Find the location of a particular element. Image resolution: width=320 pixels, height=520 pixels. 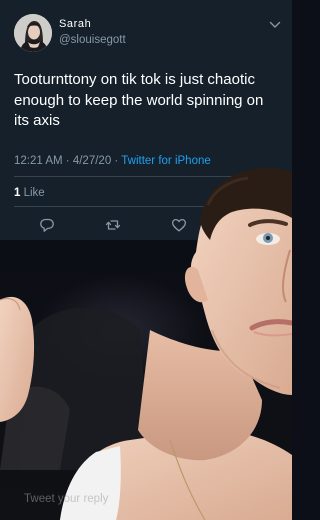

reply-input-placeholder: Tweet your reply is located at coordinates (66, 499).